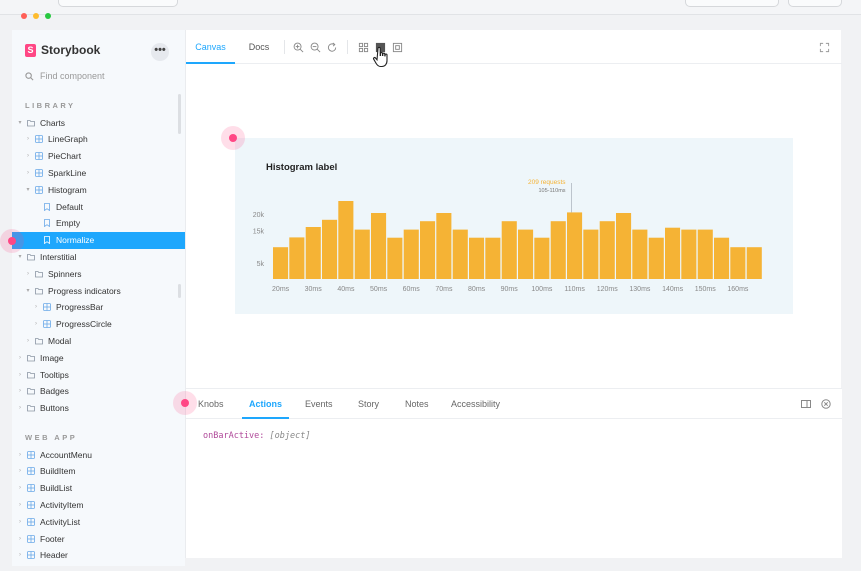  What do you see at coordinates (47, 340) in the screenshot?
I see `sidebar-item-modal: › Modal` at bounding box center [47, 340].